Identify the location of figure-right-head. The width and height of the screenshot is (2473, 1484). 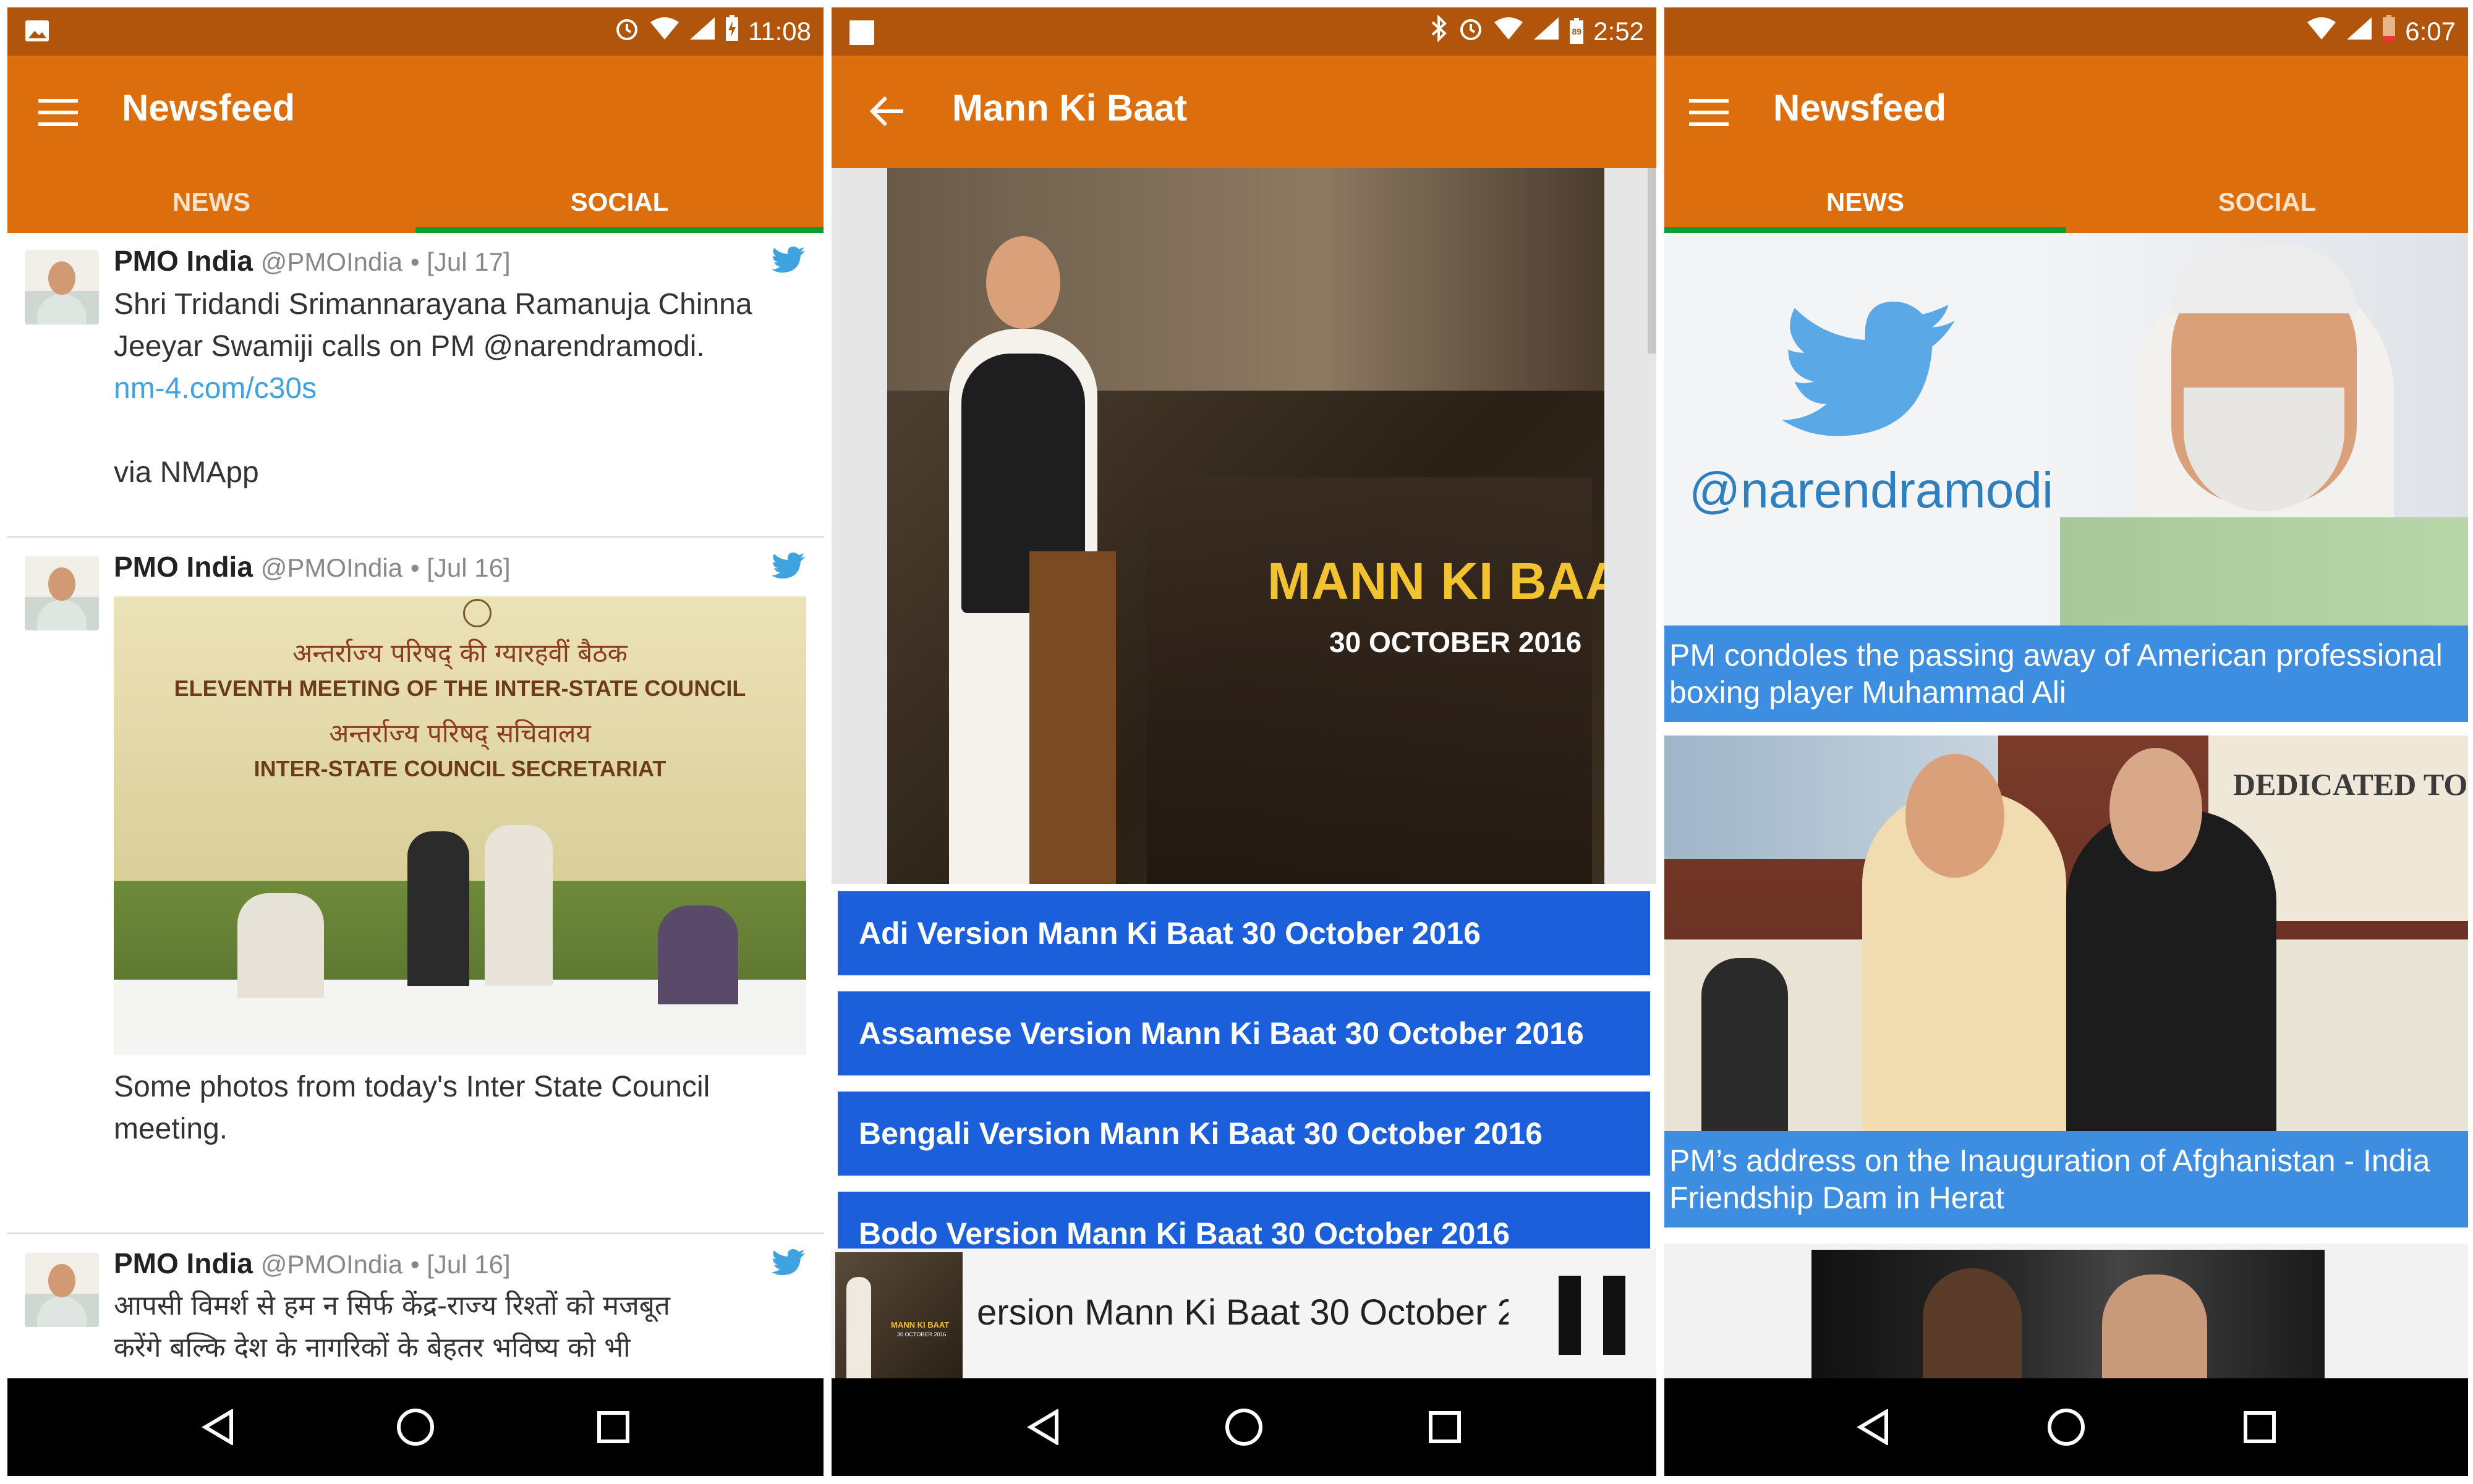
(2155, 809).